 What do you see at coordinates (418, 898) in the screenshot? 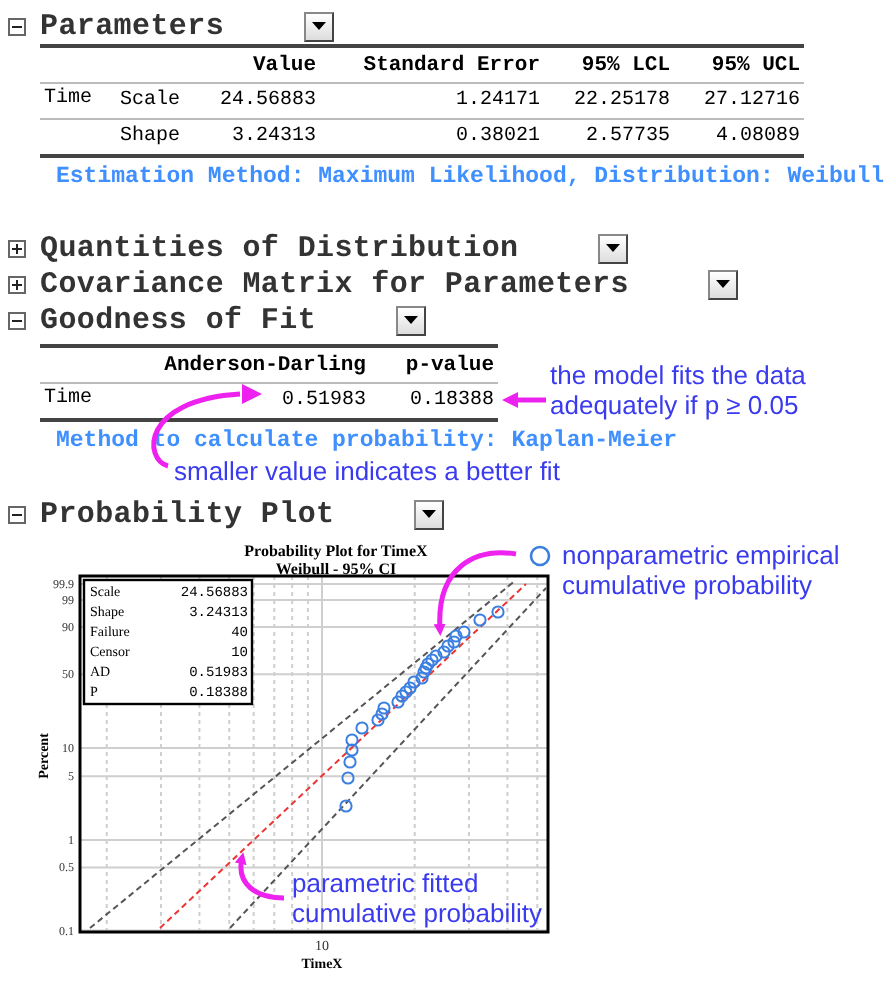
I see `annotation-text: parametric fitted cumulative probability` at bounding box center [418, 898].